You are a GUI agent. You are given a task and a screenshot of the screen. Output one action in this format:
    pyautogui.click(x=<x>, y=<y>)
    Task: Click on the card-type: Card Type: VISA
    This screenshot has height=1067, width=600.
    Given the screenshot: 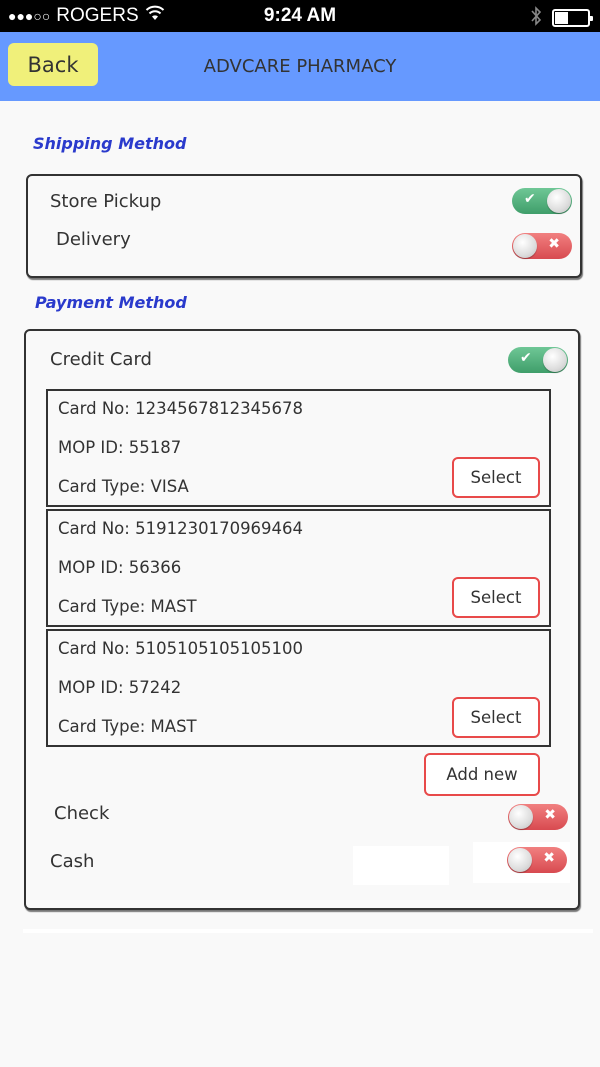 What is the action you would take?
    pyautogui.click(x=123, y=486)
    